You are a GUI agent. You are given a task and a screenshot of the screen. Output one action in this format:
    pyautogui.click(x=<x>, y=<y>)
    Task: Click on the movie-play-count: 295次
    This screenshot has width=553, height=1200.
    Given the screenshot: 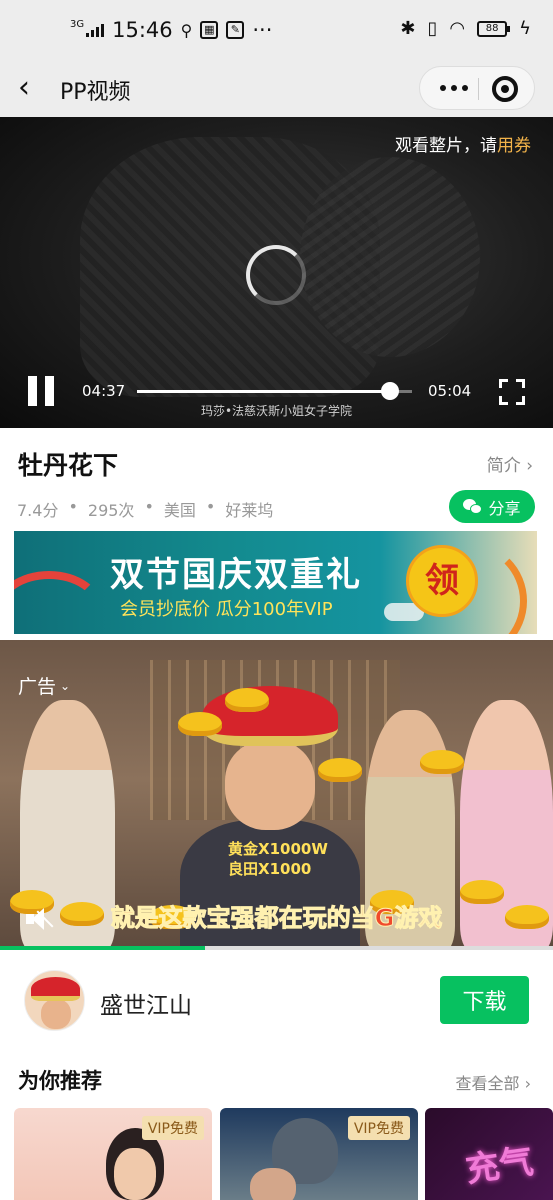 What is the action you would take?
    pyautogui.click(x=111, y=510)
    